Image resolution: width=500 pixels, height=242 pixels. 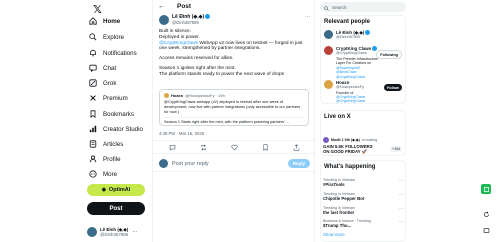 I want to click on nav-item-articles: Articles, so click(x=106, y=144).